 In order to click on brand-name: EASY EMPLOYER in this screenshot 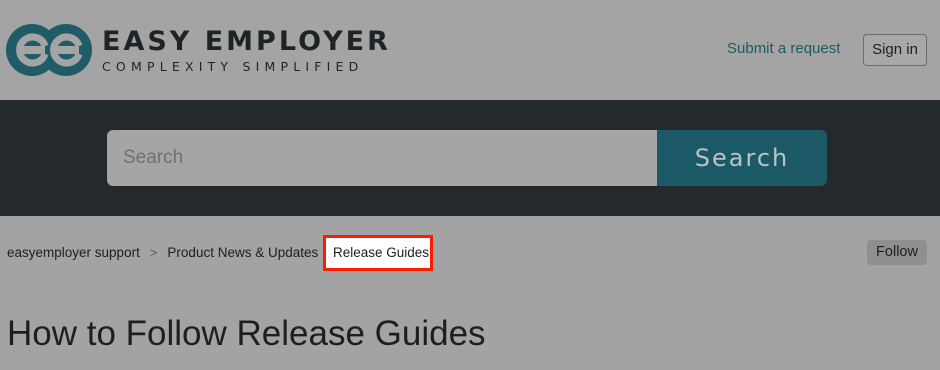, I will do `click(246, 41)`.